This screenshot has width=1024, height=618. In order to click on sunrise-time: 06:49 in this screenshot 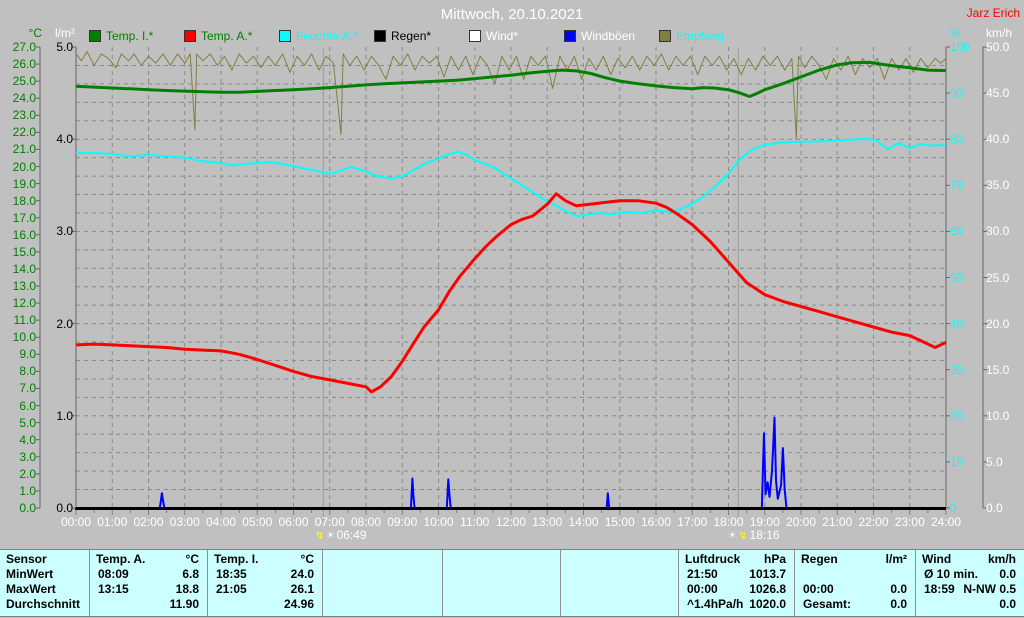, I will do `click(351, 535)`.